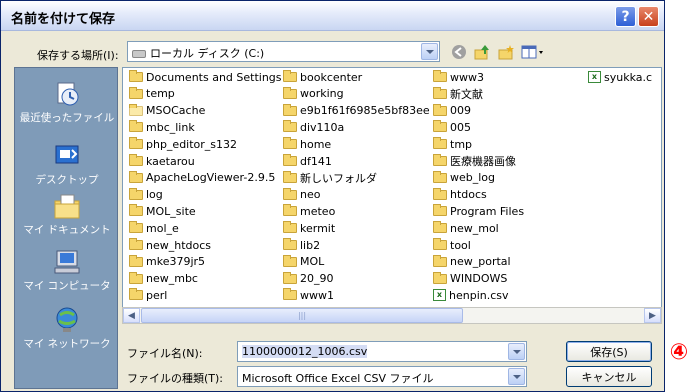 This screenshot has height=392, width=692. I want to click on filename-label: ファイル名(N):, so click(165, 353).